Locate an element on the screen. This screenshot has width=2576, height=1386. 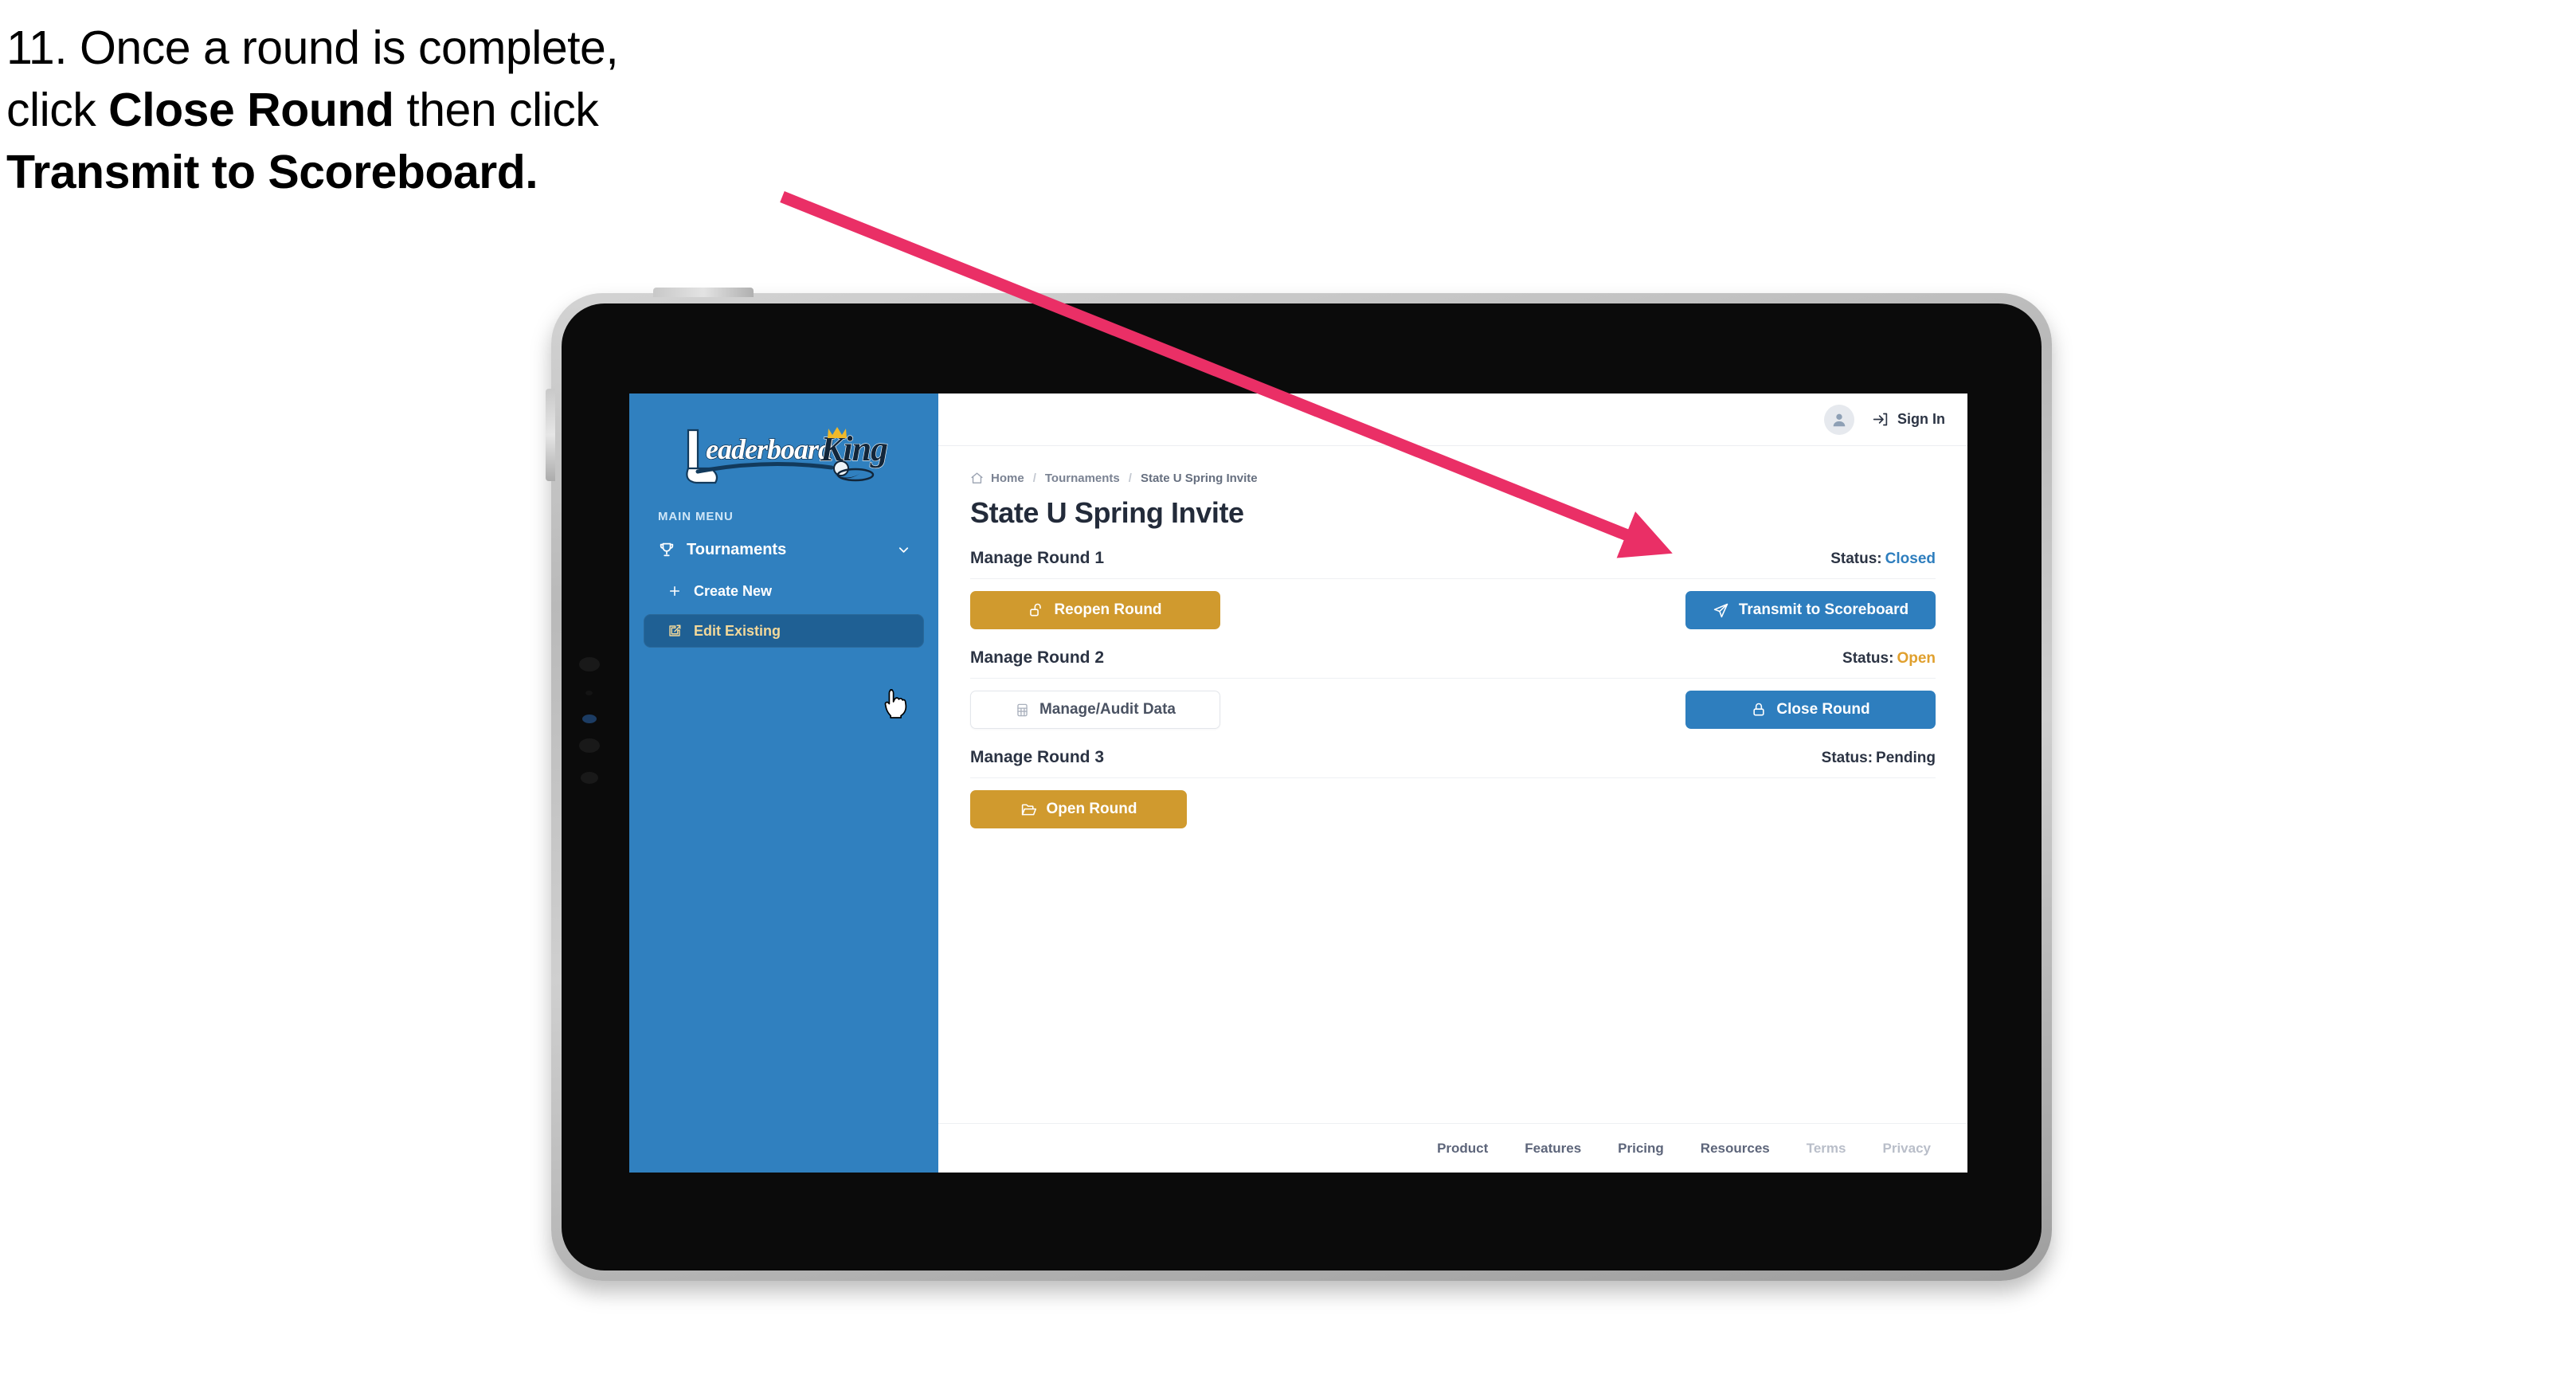
golf-club-crown-logo-icon: eaderboard King is located at coordinates (787, 455).